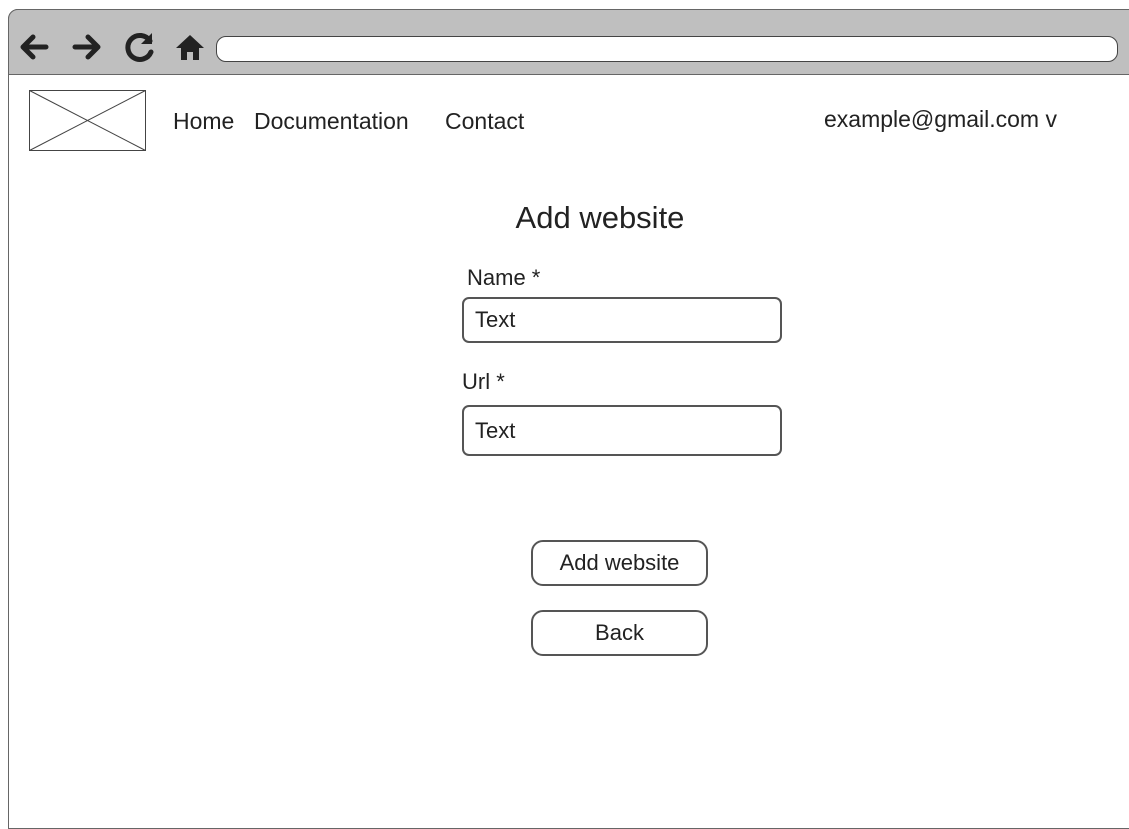 Image resolution: width=1129 pixels, height=829 pixels. I want to click on reload-icon, so click(140, 47).